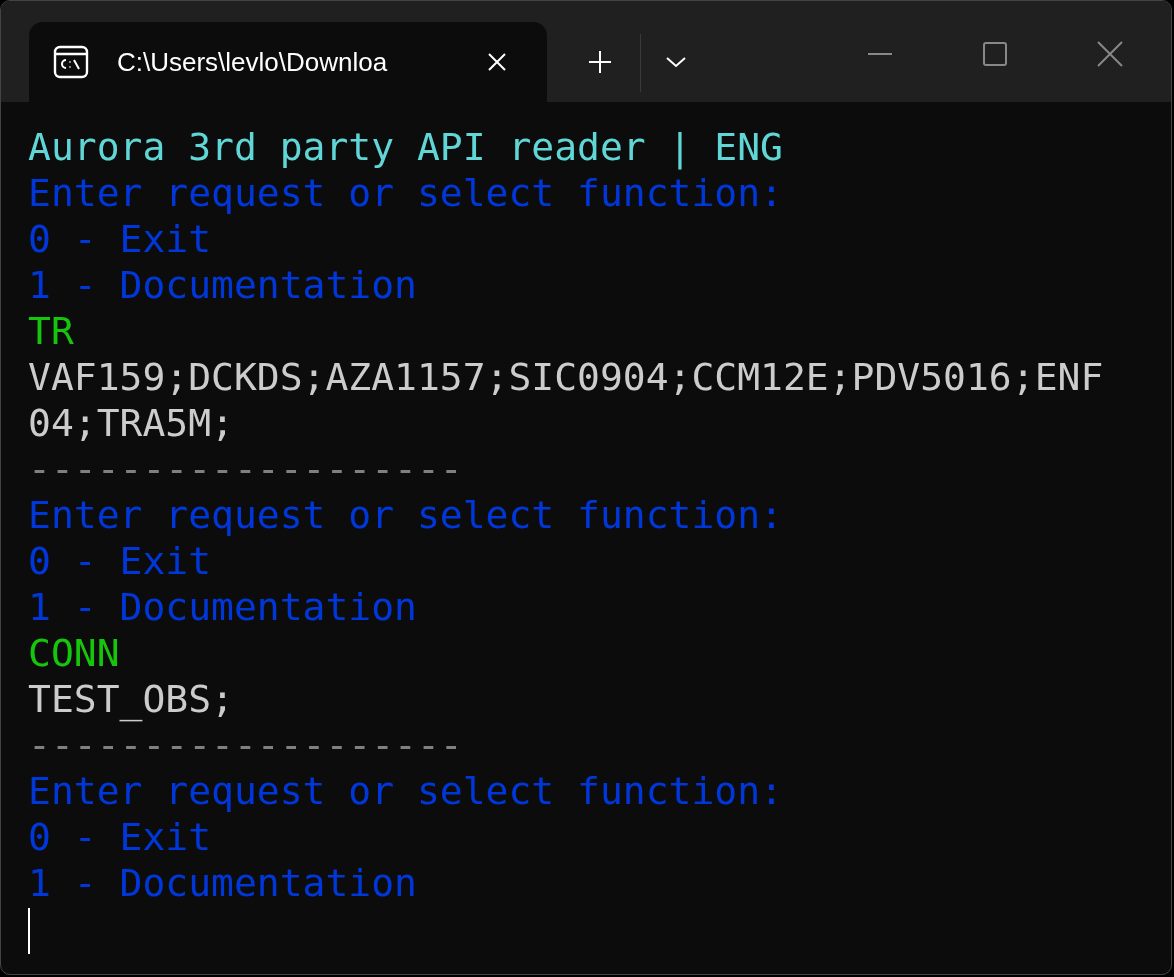 This screenshot has width=1174, height=977. What do you see at coordinates (995, 54) in the screenshot?
I see `maximize-icon` at bounding box center [995, 54].